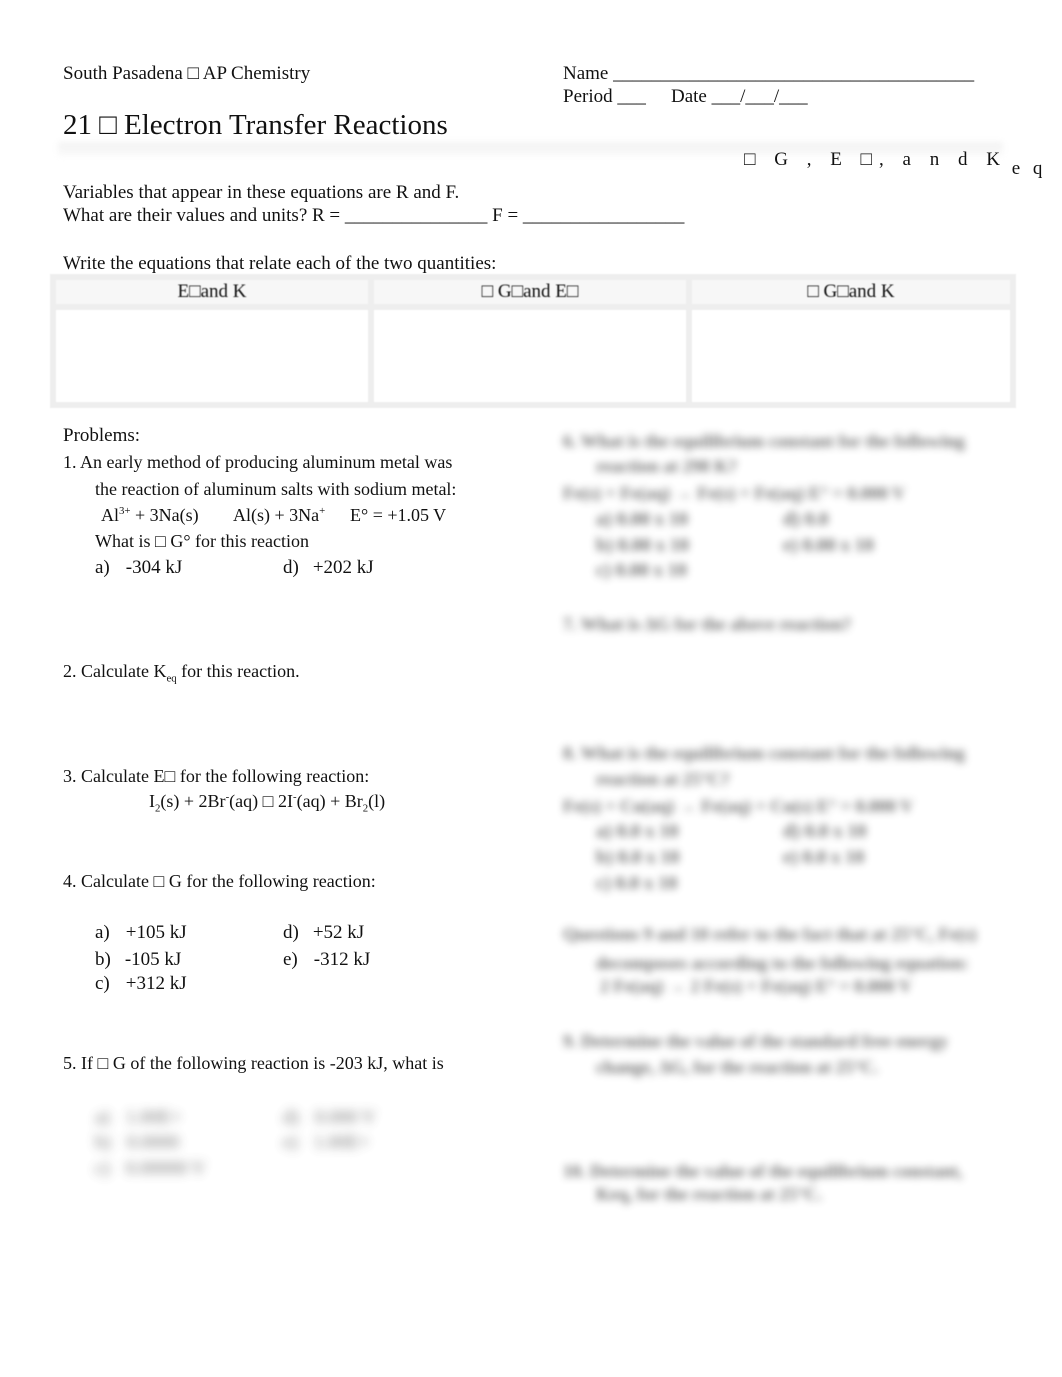  What do you see at coordinates (171, 678) in the screenshot?
I see `problem-2-sub: eq` at bounding box center [171, 678].